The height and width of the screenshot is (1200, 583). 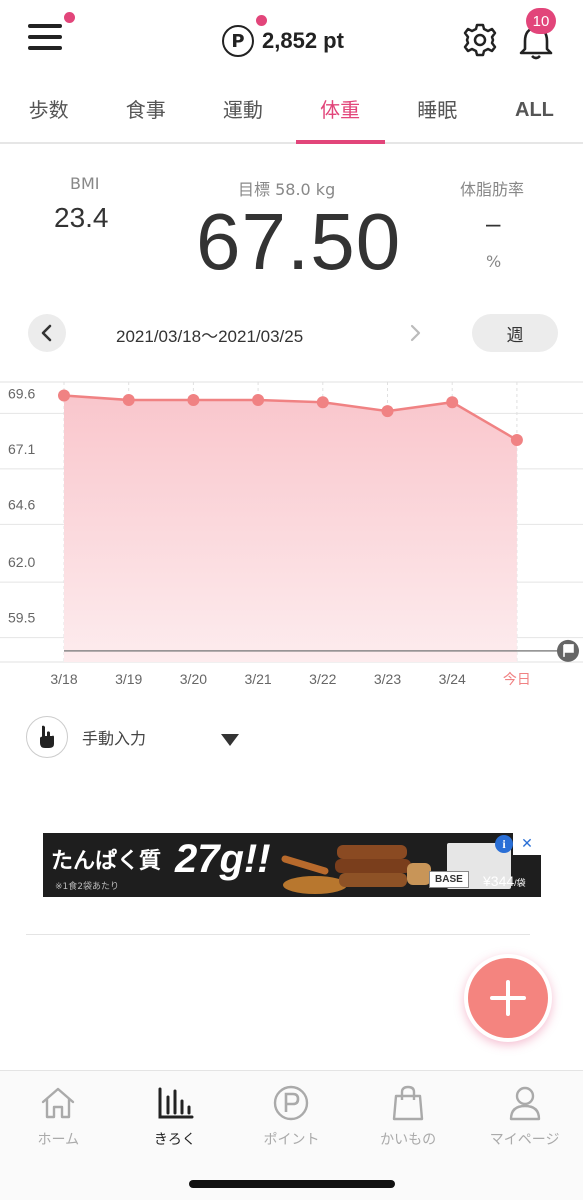 I want to click on ad-brand: BASE, so click(x=449, y=879).